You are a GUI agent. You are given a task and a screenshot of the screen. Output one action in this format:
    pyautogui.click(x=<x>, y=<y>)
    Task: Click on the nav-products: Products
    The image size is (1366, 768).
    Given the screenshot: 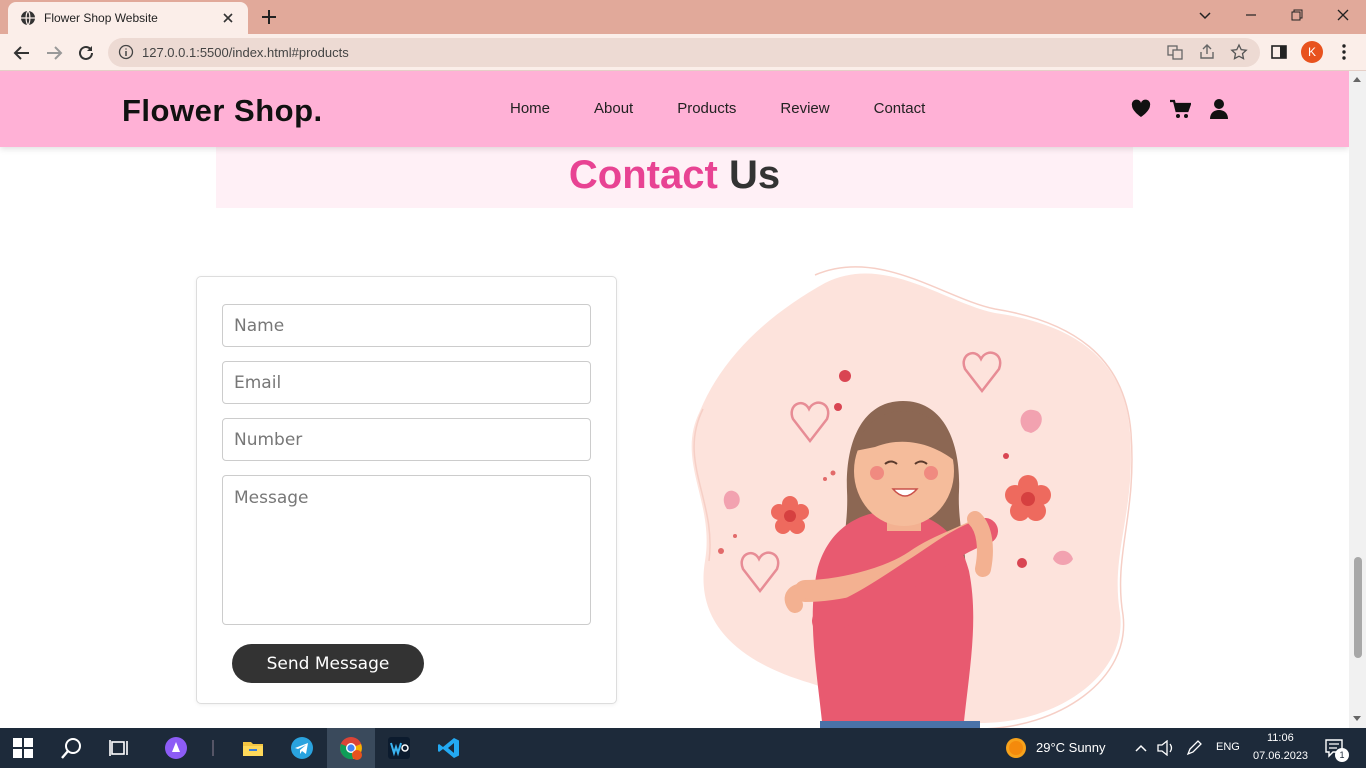 What is the action you would take?
    pyautogui.click(x=706, y=108)
    